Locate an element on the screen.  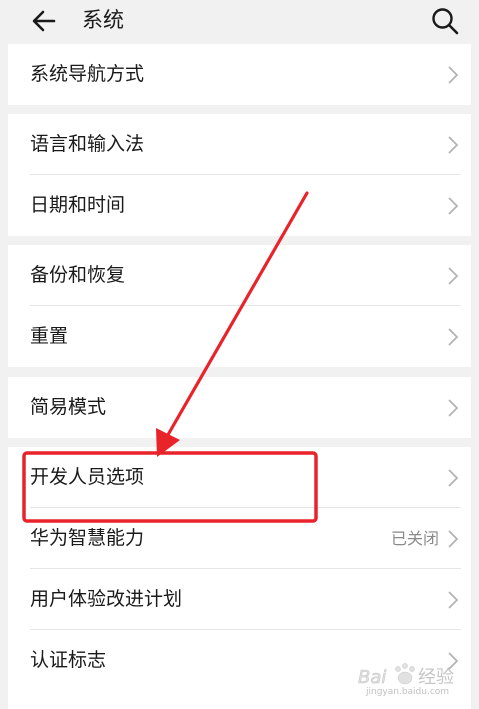
watermark-text: 经验 is located at coordinates (436, 677).